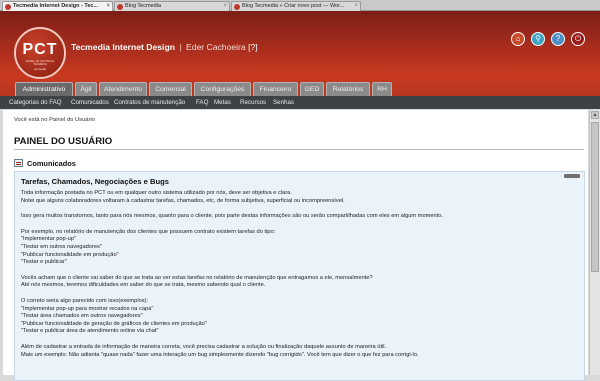  What do you see at coordinates (578, 39) in the screenshot?
I see `power-icon: ⏻` at bounding box center [578, 39].